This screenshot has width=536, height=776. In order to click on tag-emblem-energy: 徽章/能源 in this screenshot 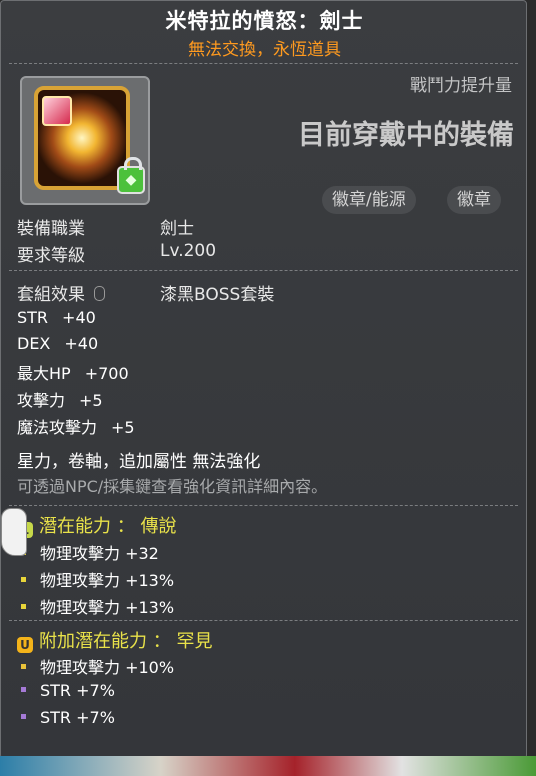, I will do `click(369, 200)`.